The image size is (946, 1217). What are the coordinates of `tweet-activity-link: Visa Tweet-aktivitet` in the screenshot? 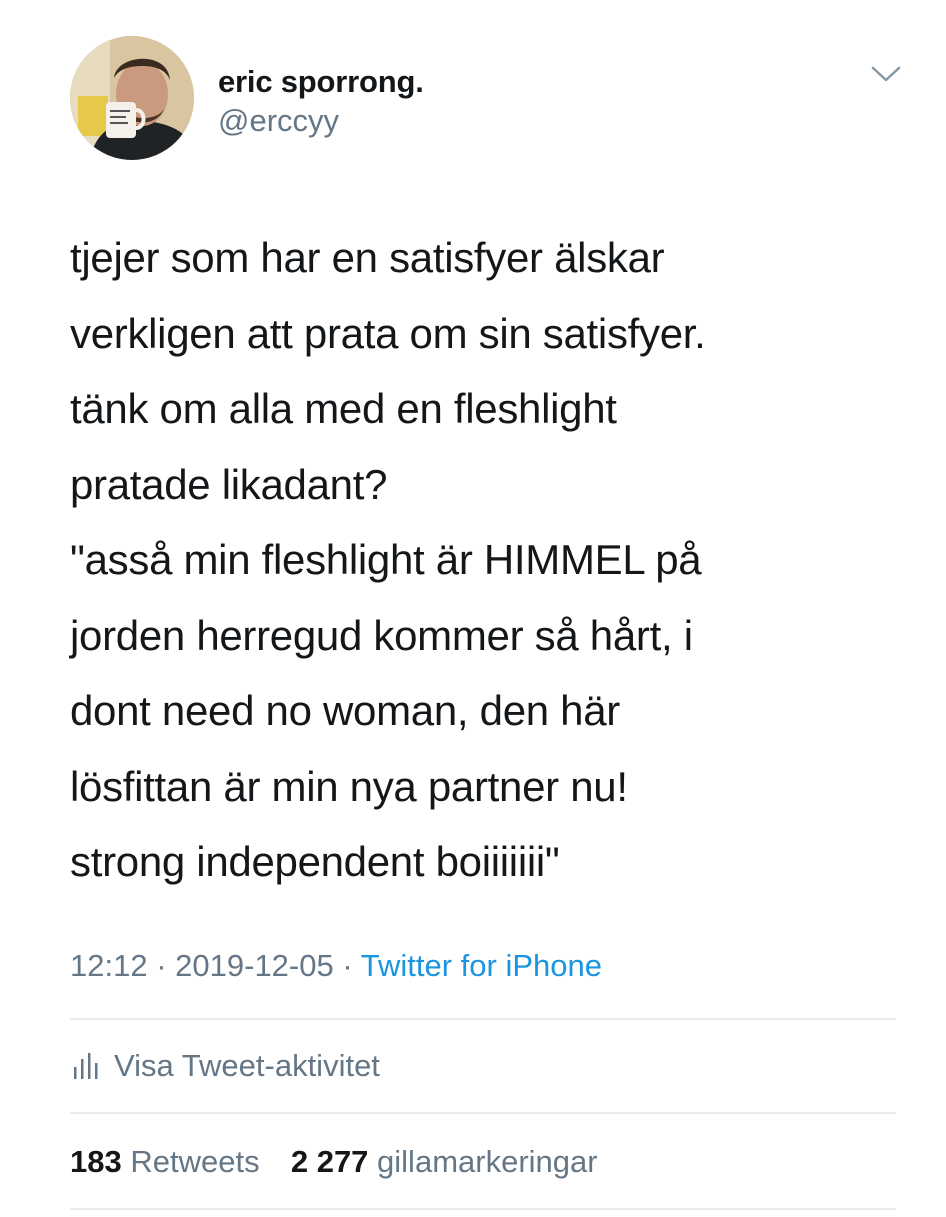 It's located at (225, 1066).